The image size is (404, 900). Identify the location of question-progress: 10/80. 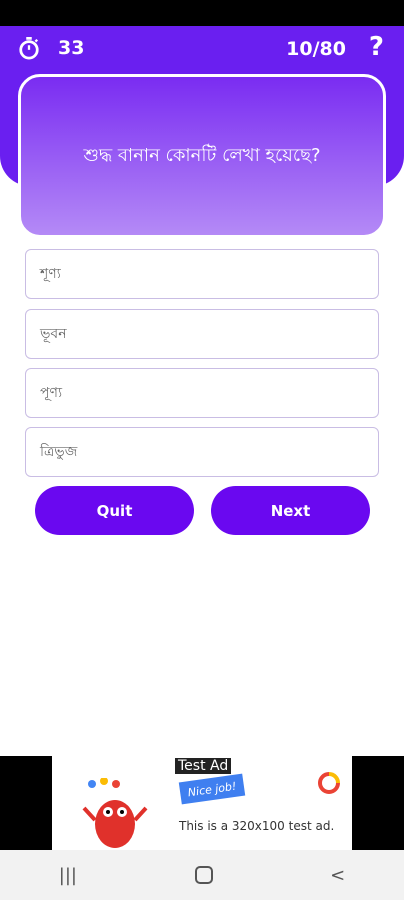
(316, 49).